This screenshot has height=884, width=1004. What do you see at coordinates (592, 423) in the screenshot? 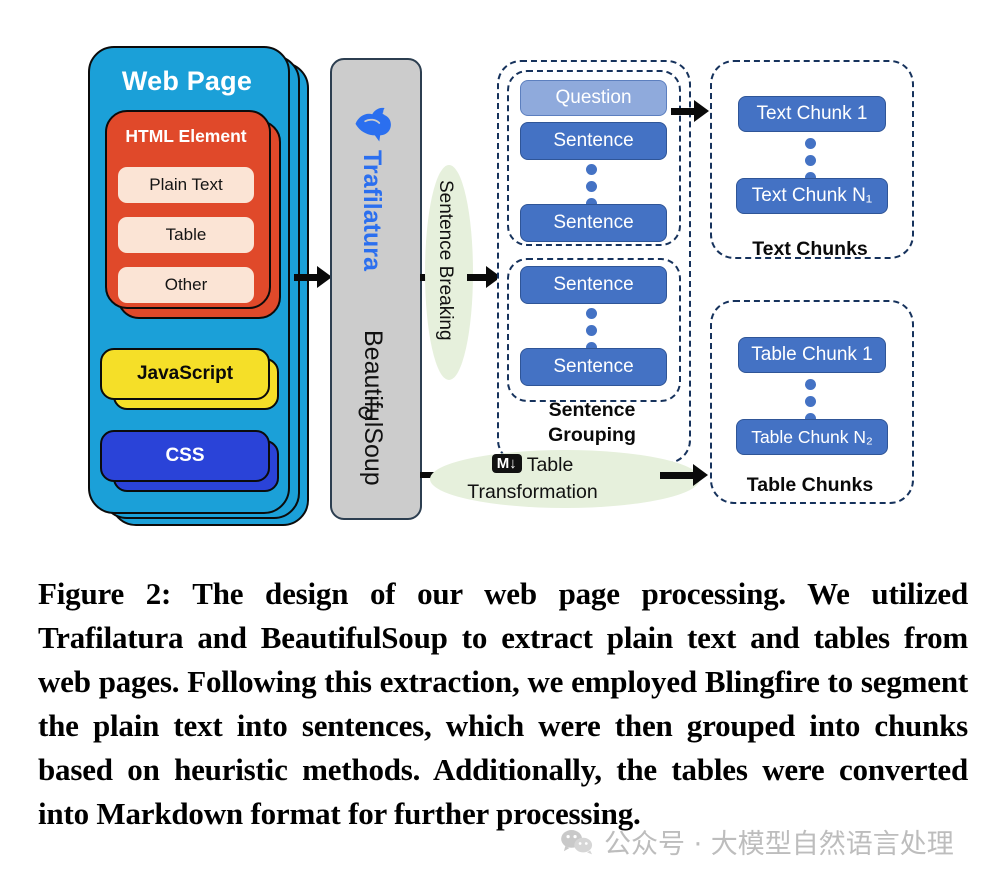
I see `sentence-grouping-label: Sentence Grouping` at bounding box center [592, 423].